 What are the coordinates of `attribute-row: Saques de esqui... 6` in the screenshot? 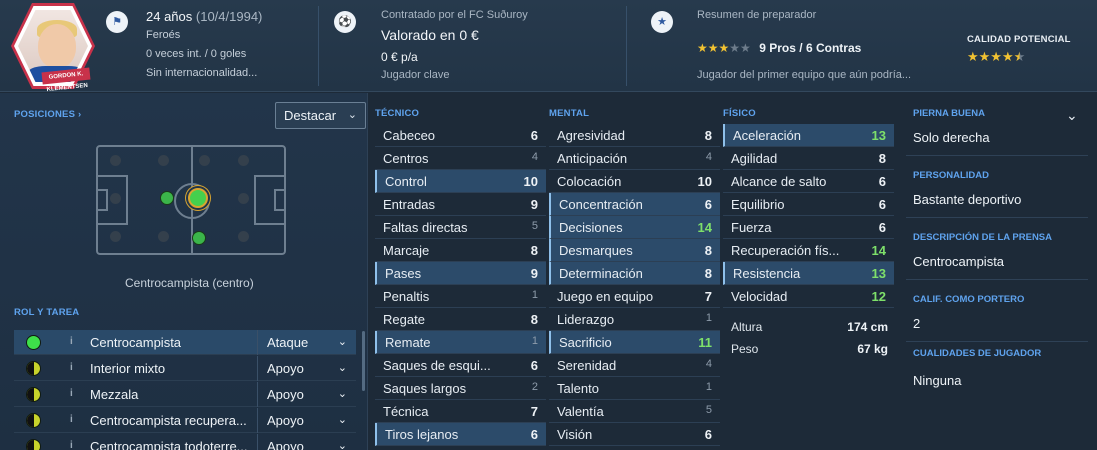 It's located at (460, 365).